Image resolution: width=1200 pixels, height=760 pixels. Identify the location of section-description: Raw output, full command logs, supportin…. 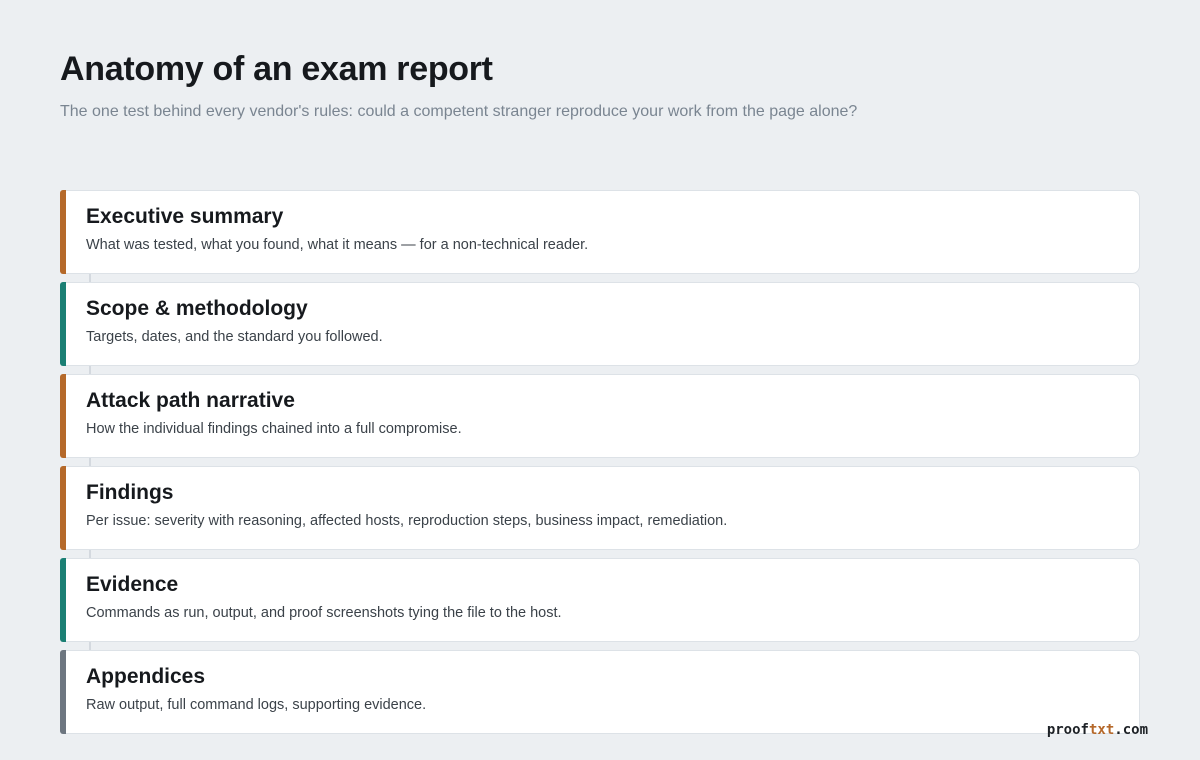
(256, 705).